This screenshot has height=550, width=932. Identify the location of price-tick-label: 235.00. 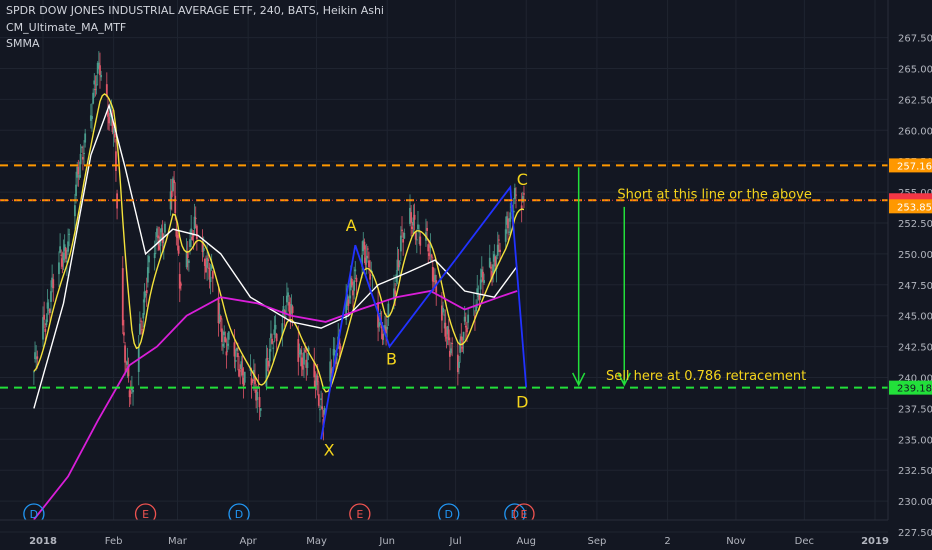
(915, 440).